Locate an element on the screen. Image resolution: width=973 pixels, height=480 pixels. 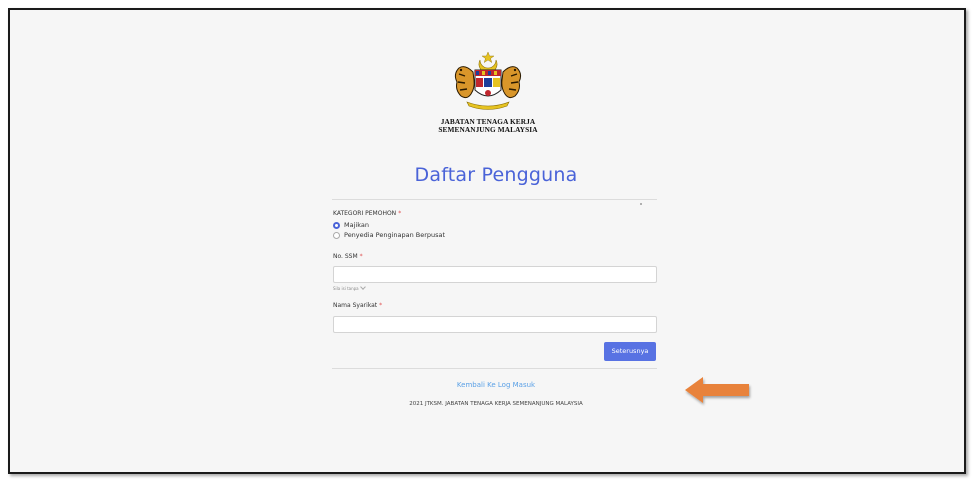
coat-of-arms-icon is located at coordinates (488, 80).